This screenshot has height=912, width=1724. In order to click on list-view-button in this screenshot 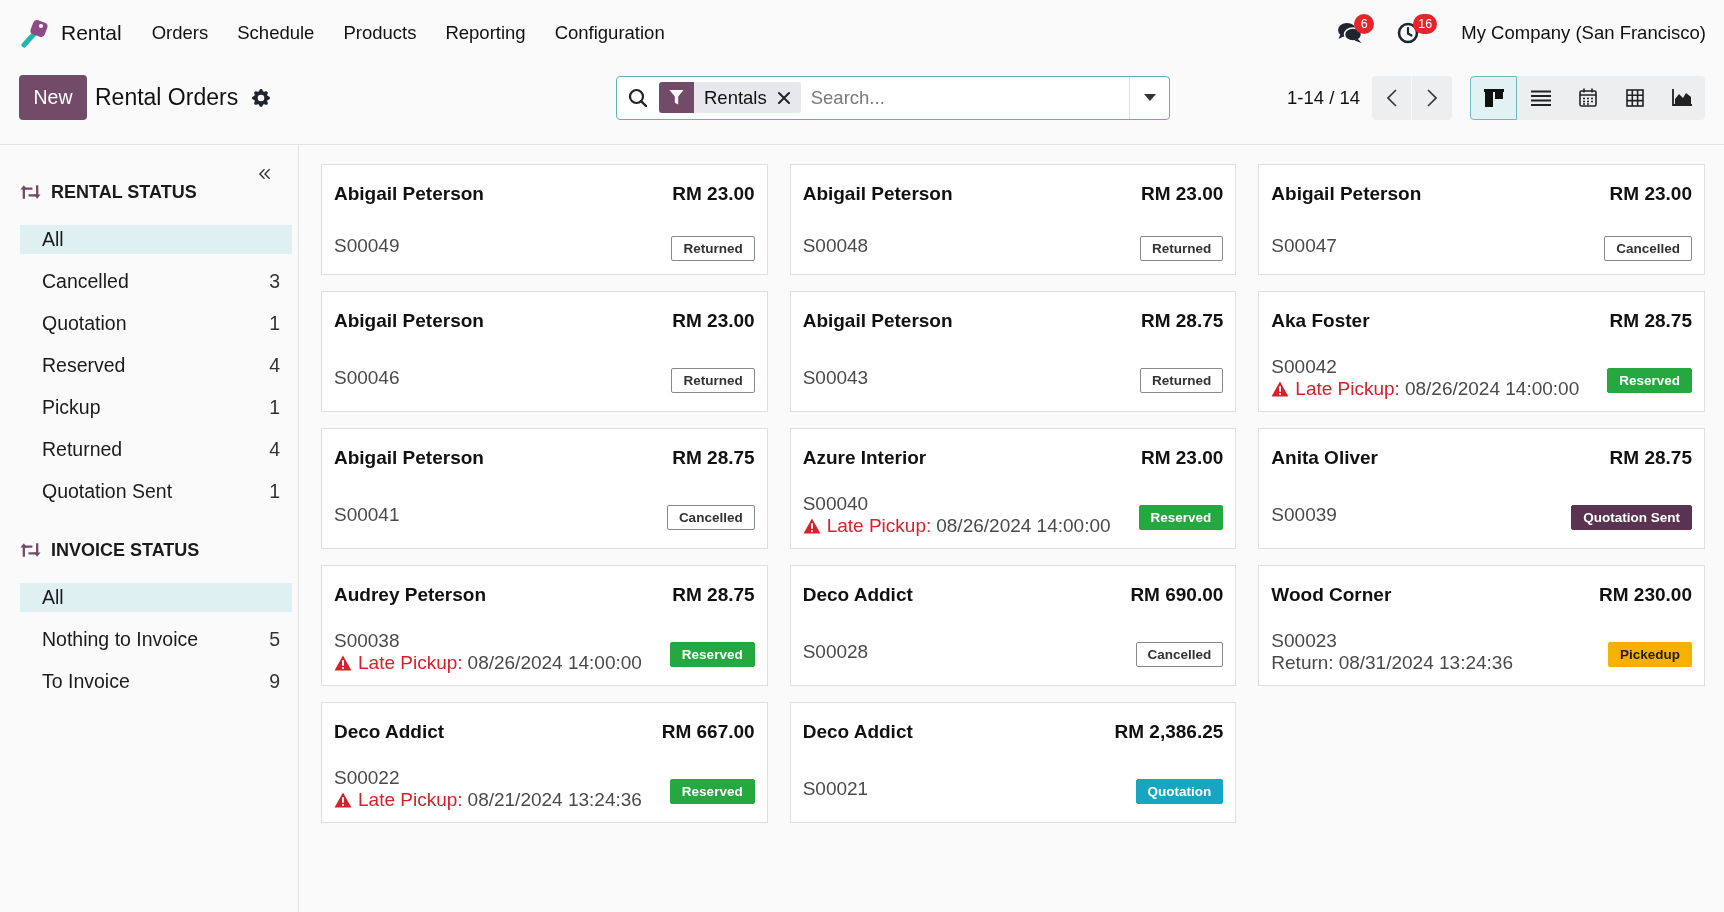, I will do `click(1540, 97)`.